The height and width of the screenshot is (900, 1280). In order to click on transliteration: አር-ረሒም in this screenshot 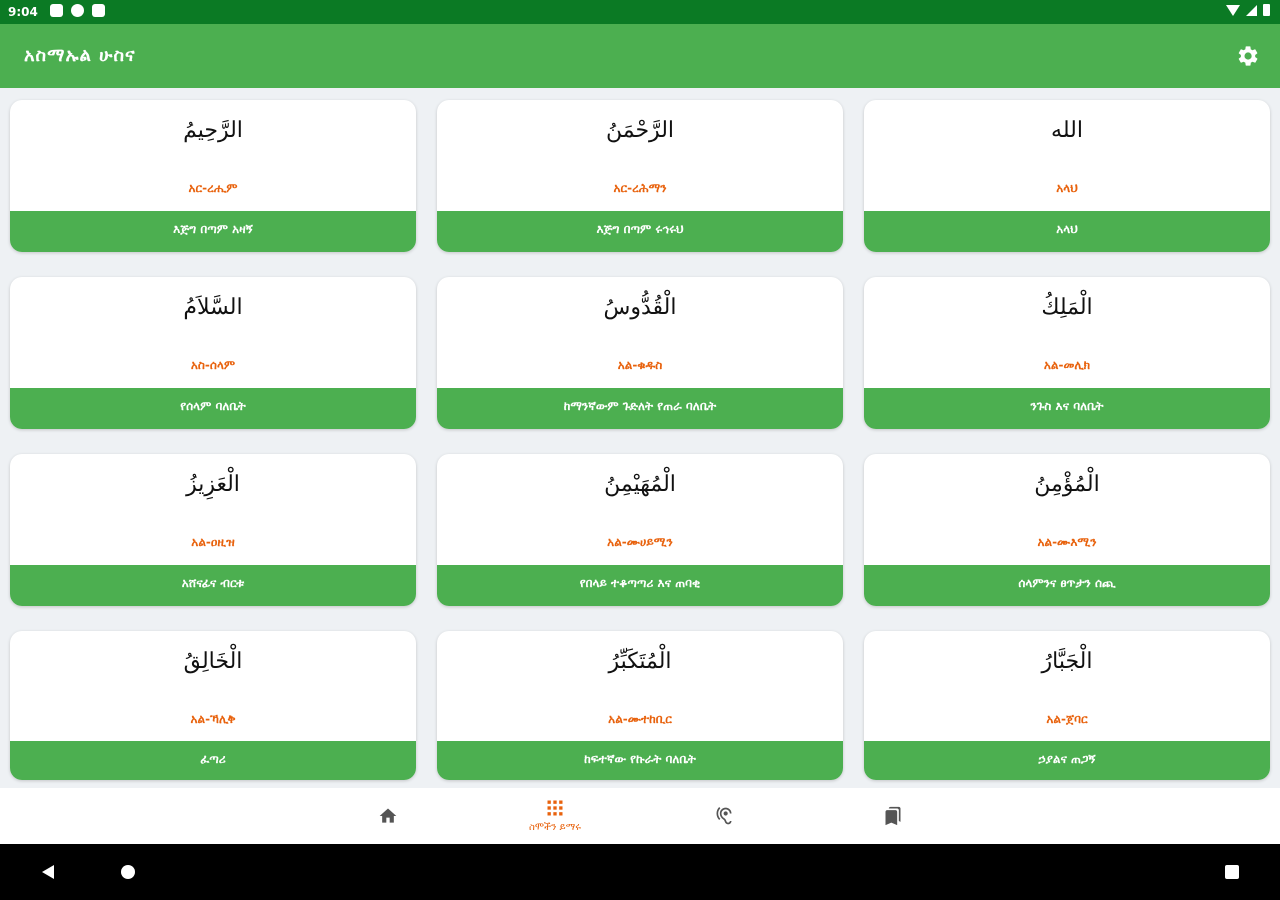, I will do `click(213, 188)`.